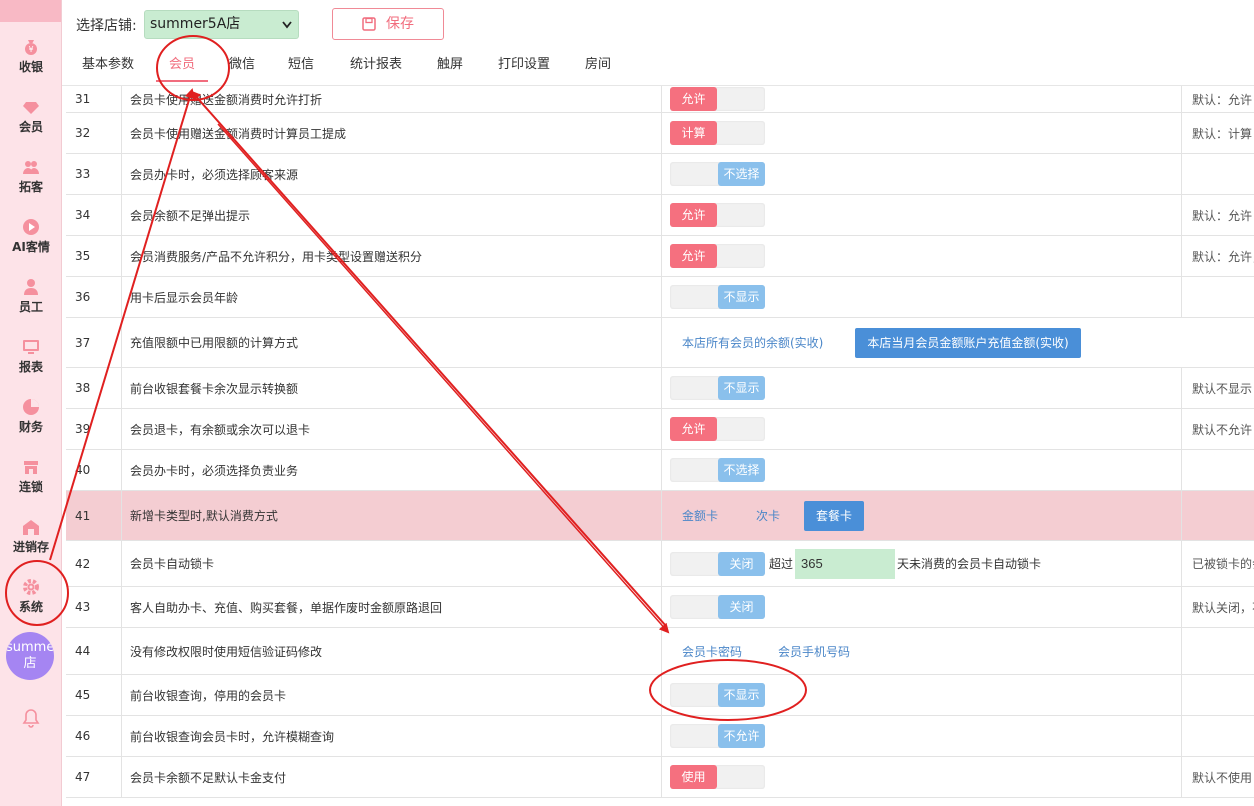  Describe the element at coordinates (658, 66) in the screenshot. I see `tab-bar: 基本参数 会员 微信 短信 统计报表 触屏 打印设置 房间` at that location.